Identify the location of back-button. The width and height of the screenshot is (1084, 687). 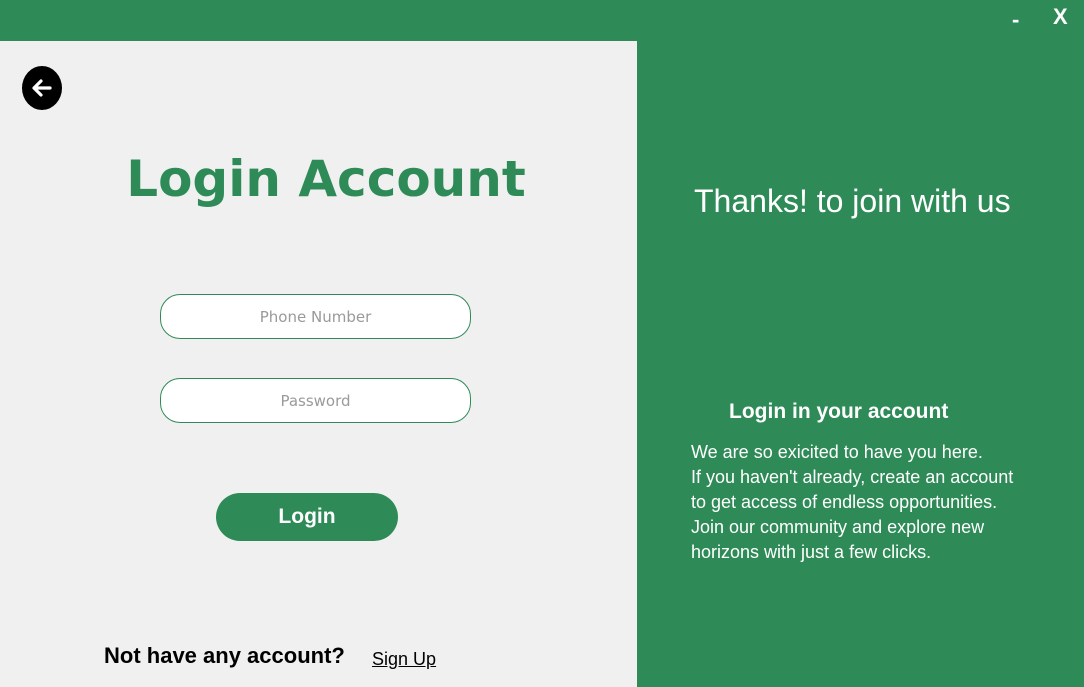
(42, 88).